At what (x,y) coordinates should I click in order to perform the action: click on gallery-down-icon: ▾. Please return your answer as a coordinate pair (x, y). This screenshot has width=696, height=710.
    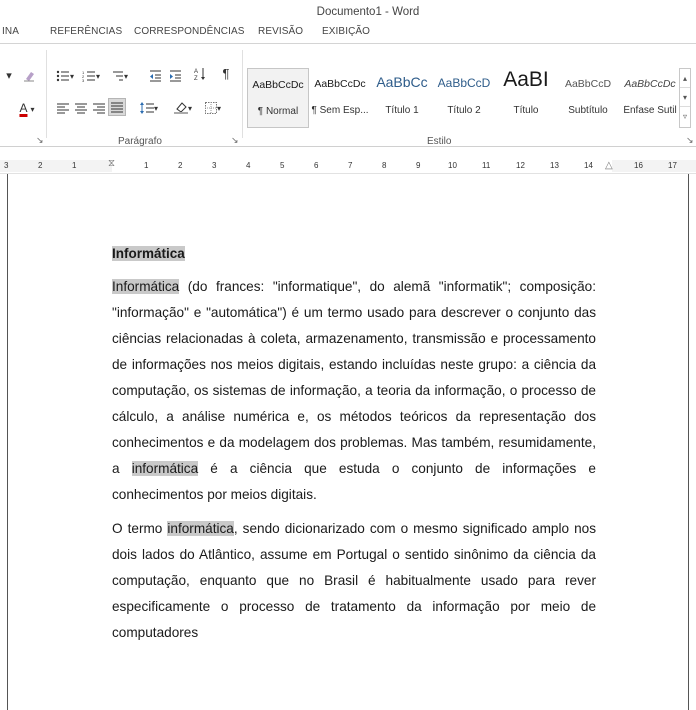
    Looking at the image, I should click on (685, 97).